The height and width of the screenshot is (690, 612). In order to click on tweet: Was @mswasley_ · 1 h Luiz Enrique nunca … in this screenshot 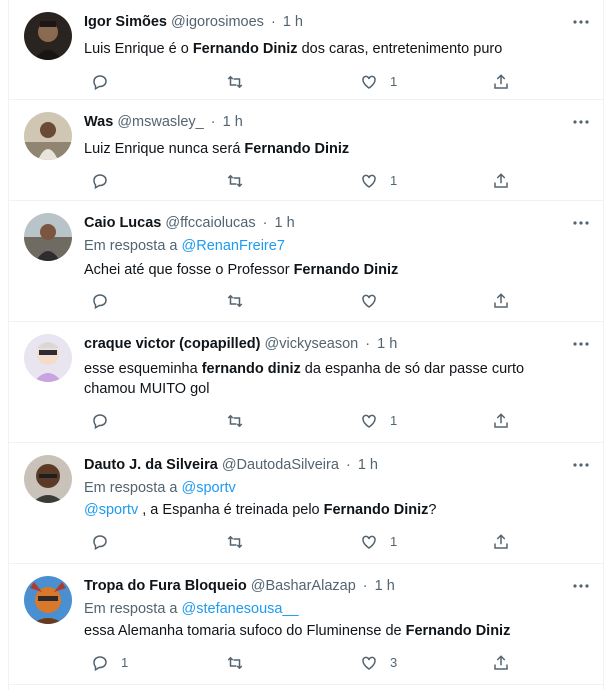, I will do `click(306, 150)`.